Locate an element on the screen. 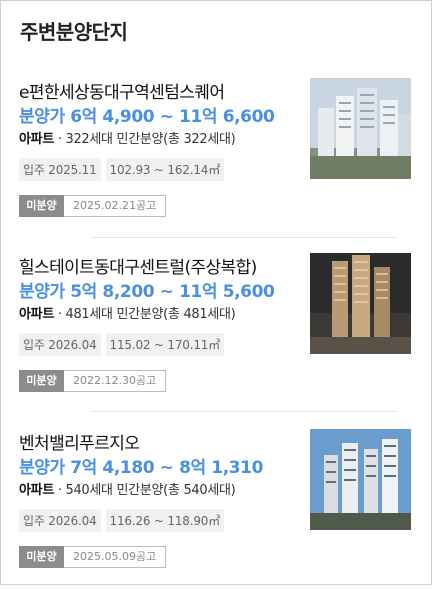  complex-units: · 481세대 민간분양(총 481세대) is located at coordinates (144, 314).